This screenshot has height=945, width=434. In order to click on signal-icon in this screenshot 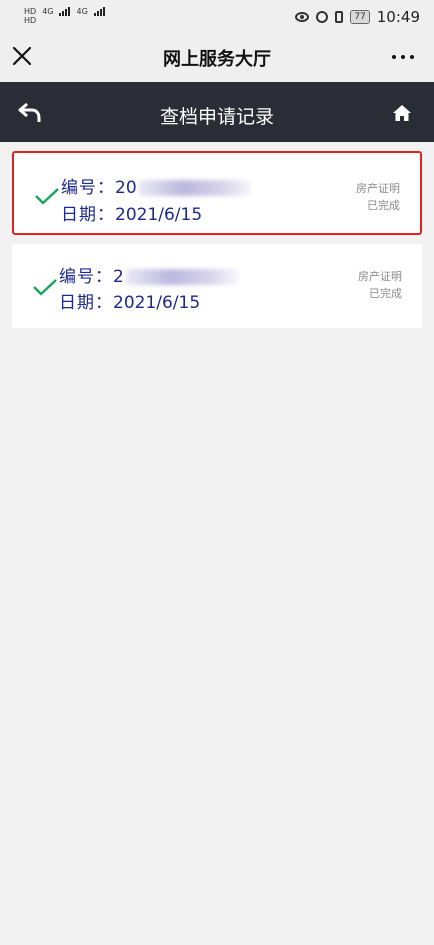, I will do `click(65, 11)`.